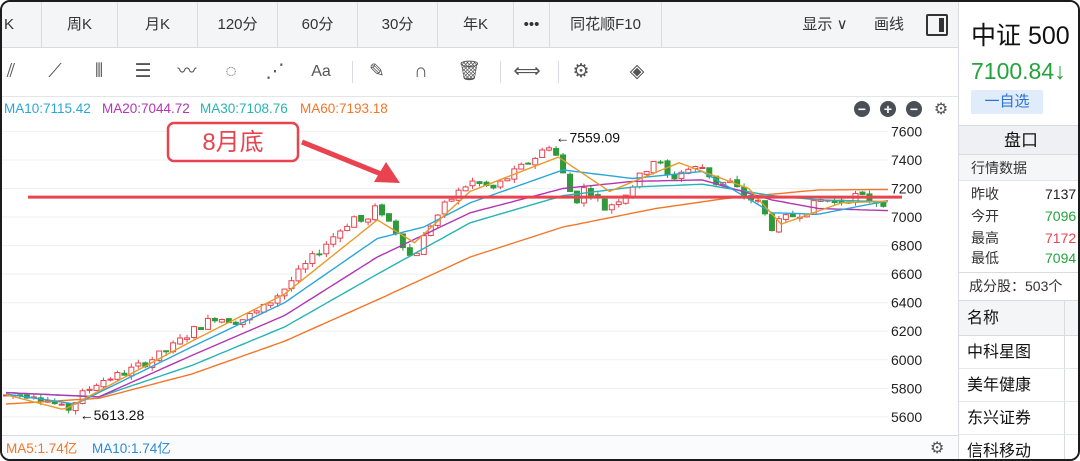  I want to click on tab-more: •••, so click(532, 24).